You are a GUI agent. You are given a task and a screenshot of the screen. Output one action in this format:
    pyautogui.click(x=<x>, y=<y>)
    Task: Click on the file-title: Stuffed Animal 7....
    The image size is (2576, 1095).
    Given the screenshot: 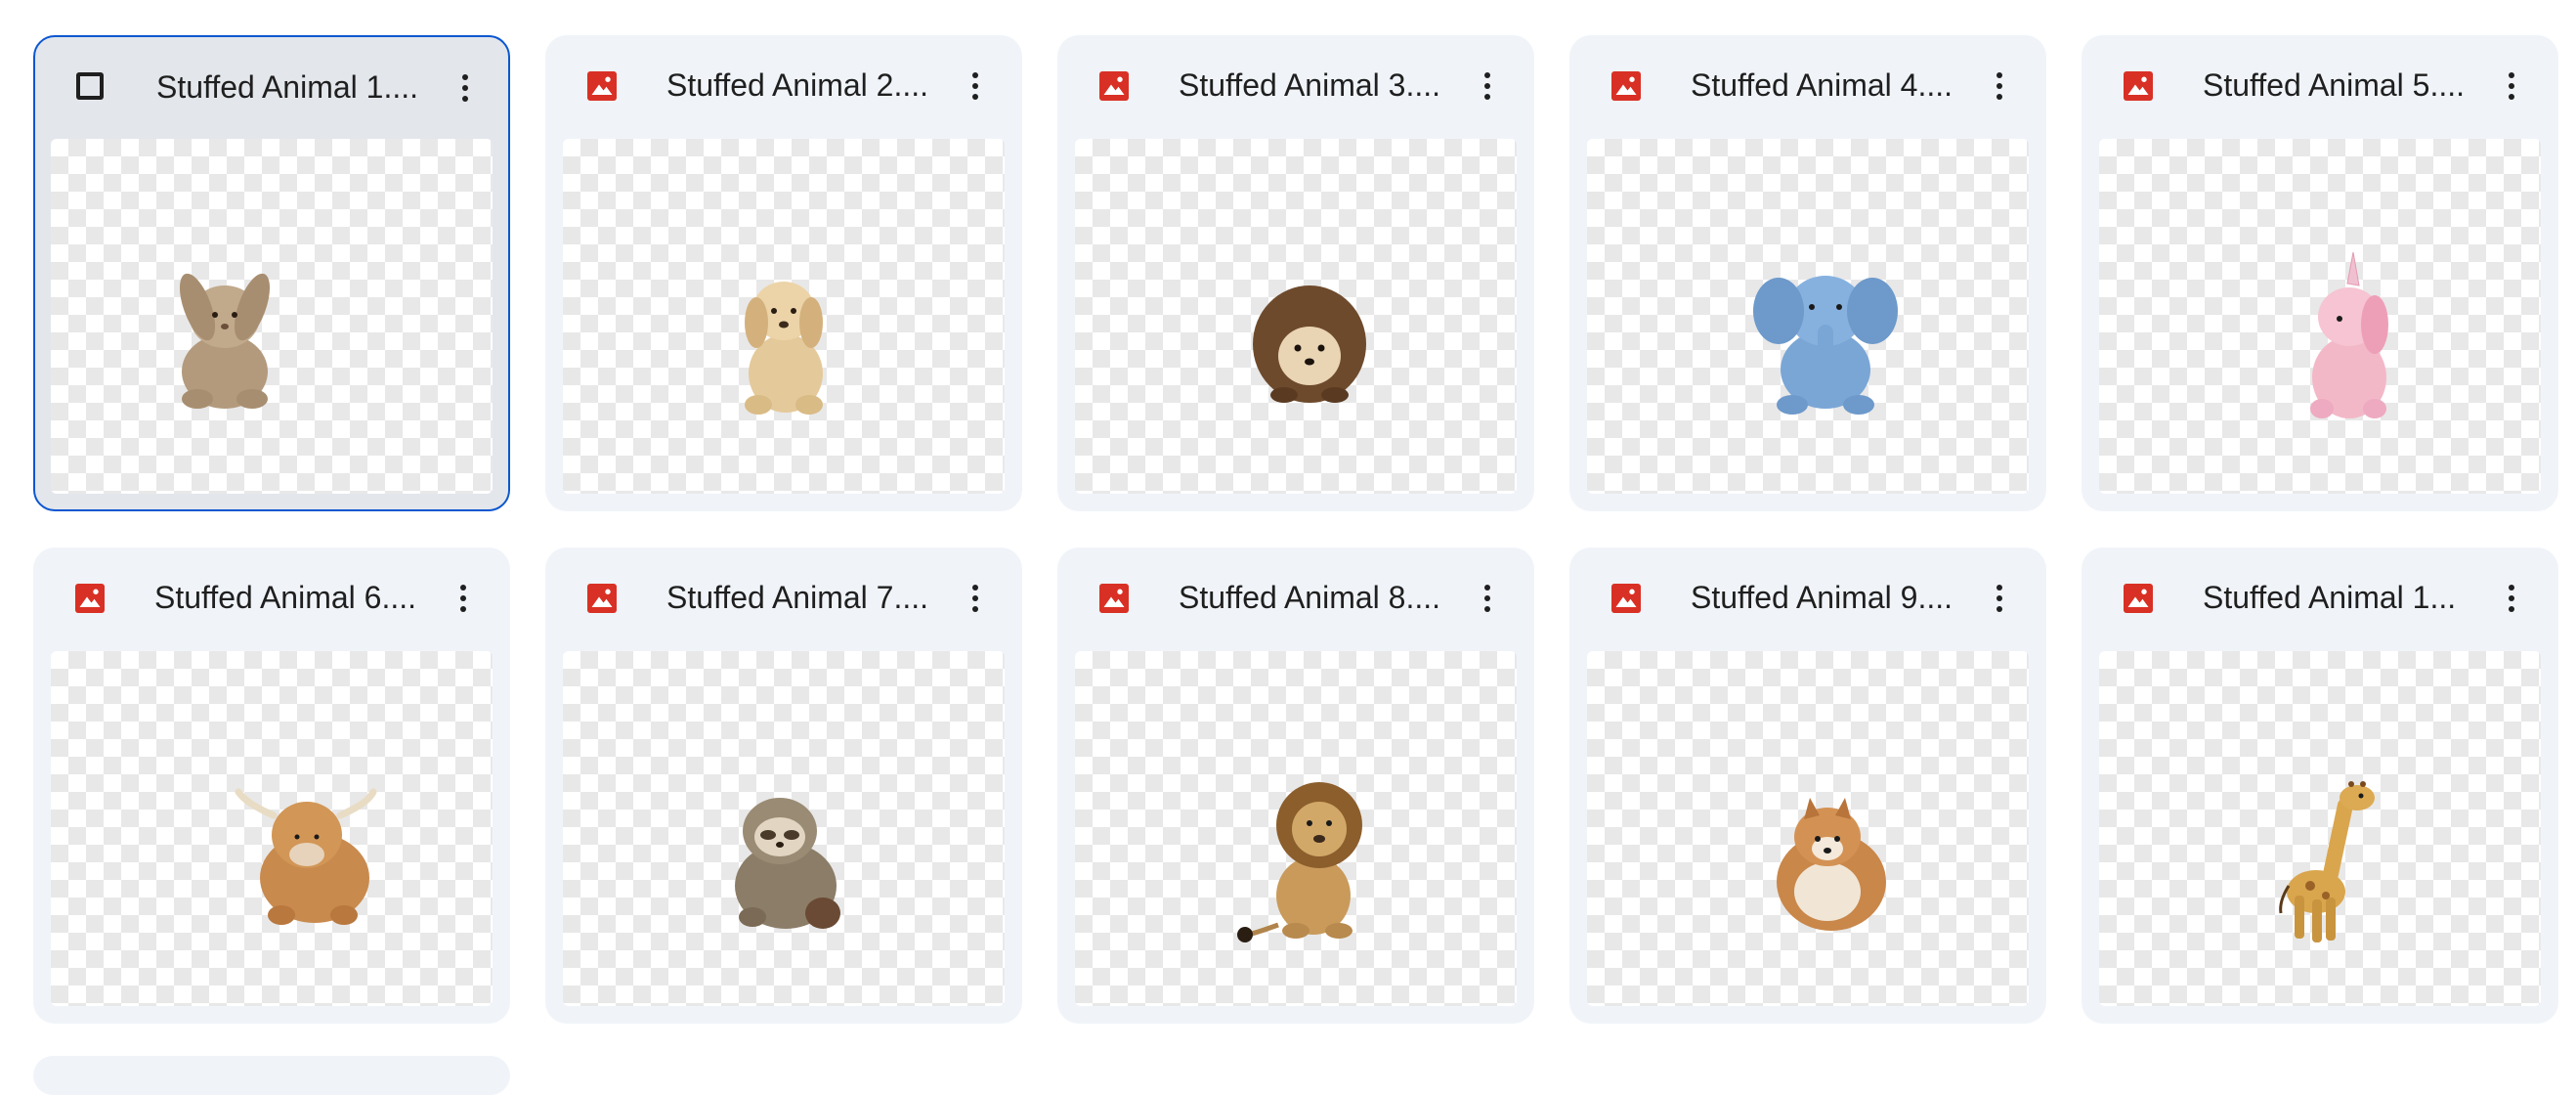 What is the action you would take?
    pyautogui.click(x=798, y=597)
    